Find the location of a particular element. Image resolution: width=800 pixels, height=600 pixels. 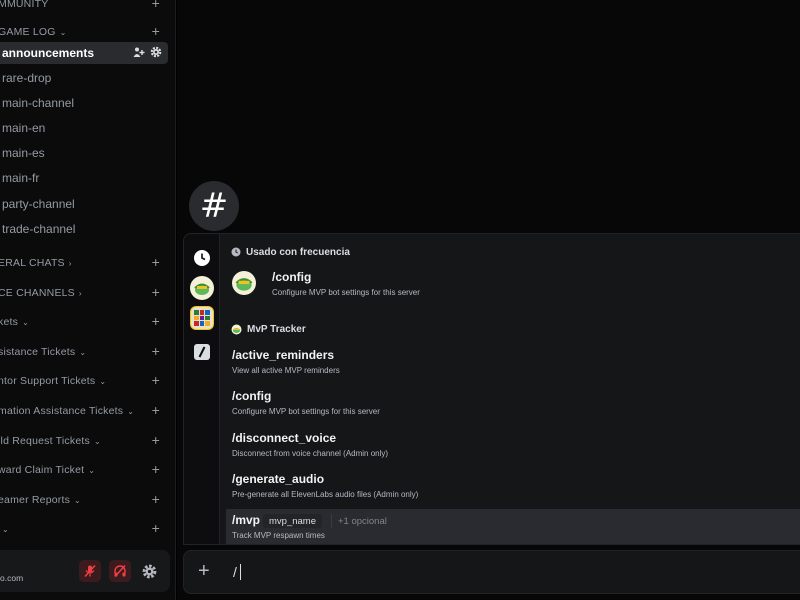

channel-main-es: main-es is located at coordinates (84, 153).